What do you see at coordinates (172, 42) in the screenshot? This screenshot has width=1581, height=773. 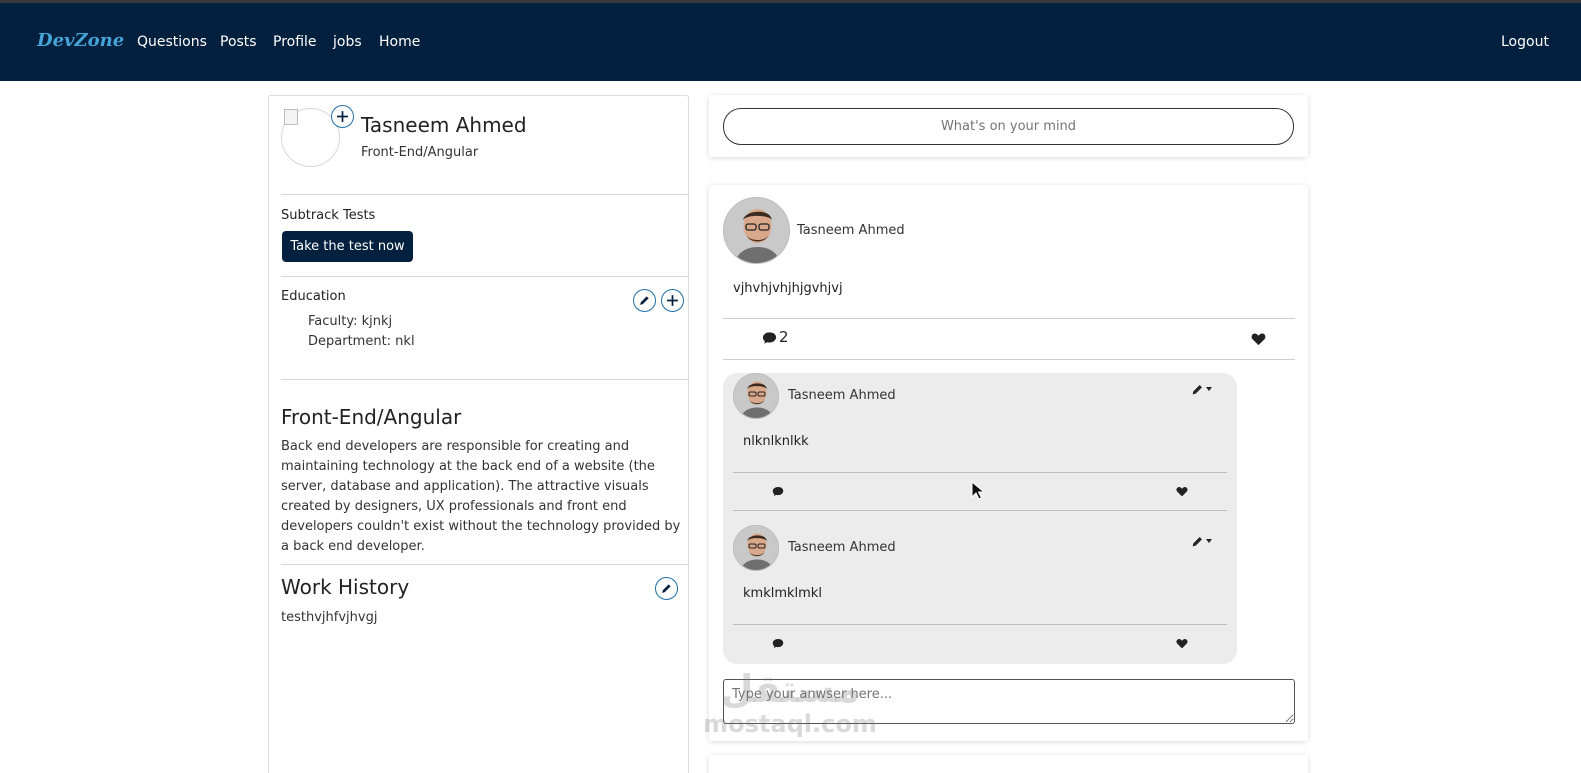 I see `nav-link-questions: Questions` at bounding box center [172, 42].